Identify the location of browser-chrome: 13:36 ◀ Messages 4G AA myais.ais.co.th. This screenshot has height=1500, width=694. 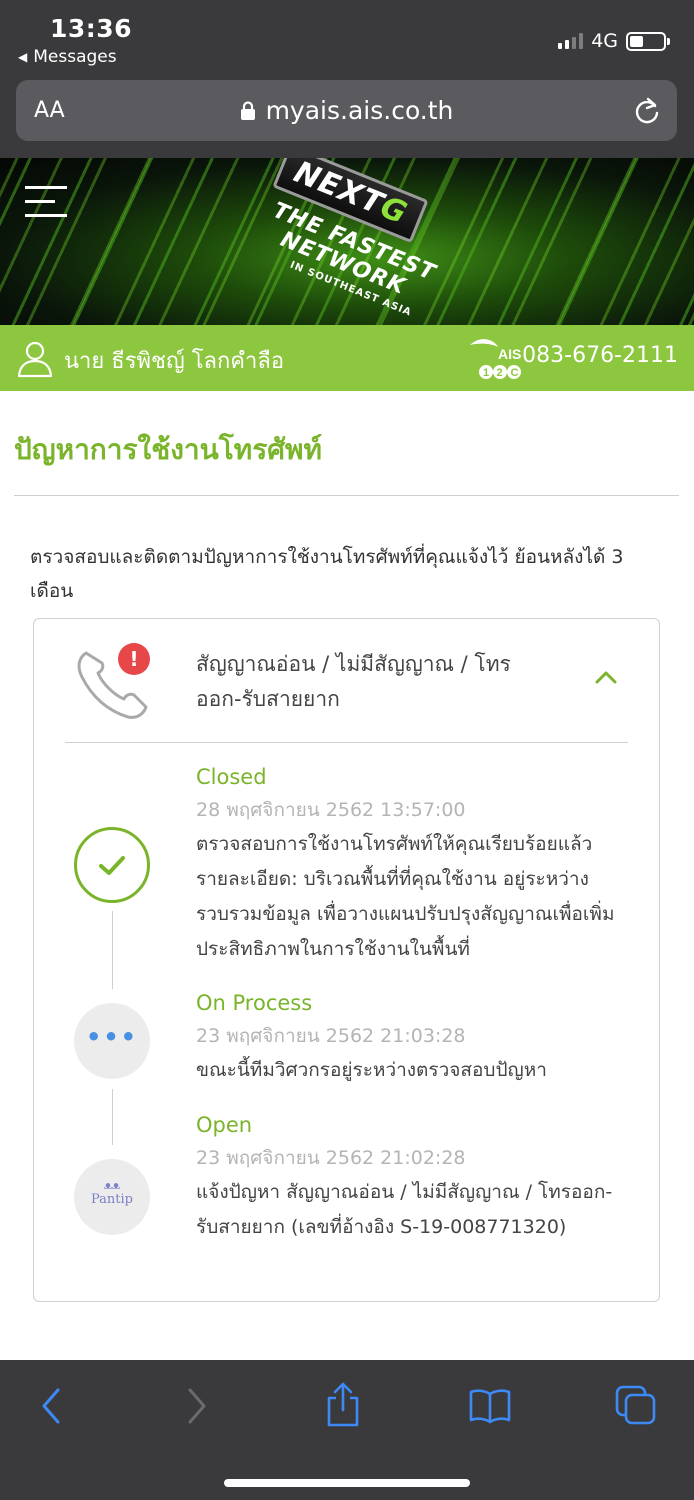
(347, 79).